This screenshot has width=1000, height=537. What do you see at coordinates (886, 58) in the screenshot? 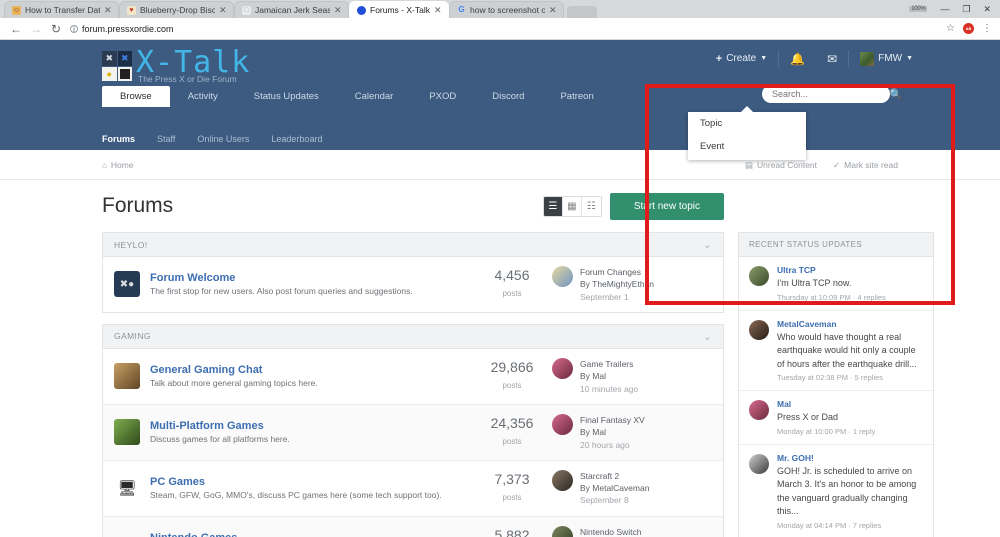
I see `user-menu-button: FMW ▼` at bounding box center [886, 58].